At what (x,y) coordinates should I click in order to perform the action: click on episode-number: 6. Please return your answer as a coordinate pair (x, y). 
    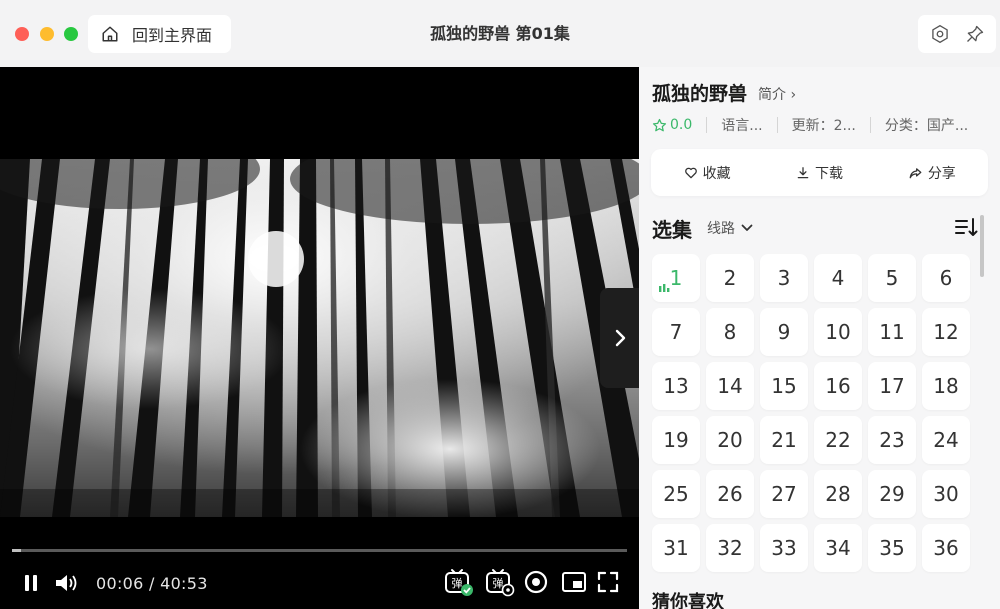
    Looking at the image, I should click on (946, 278).